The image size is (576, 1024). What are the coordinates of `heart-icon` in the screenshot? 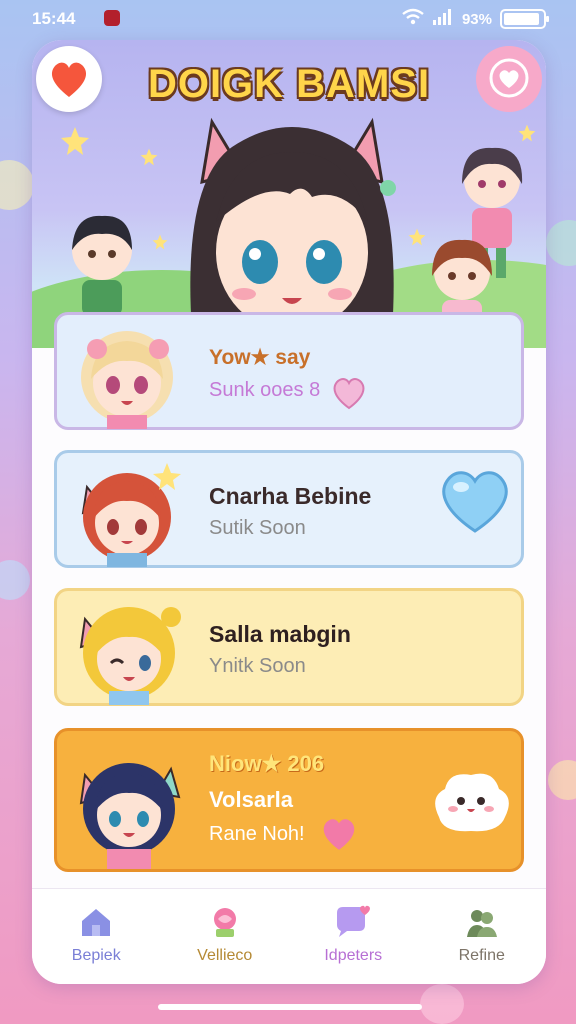 It's located at (339, 834).